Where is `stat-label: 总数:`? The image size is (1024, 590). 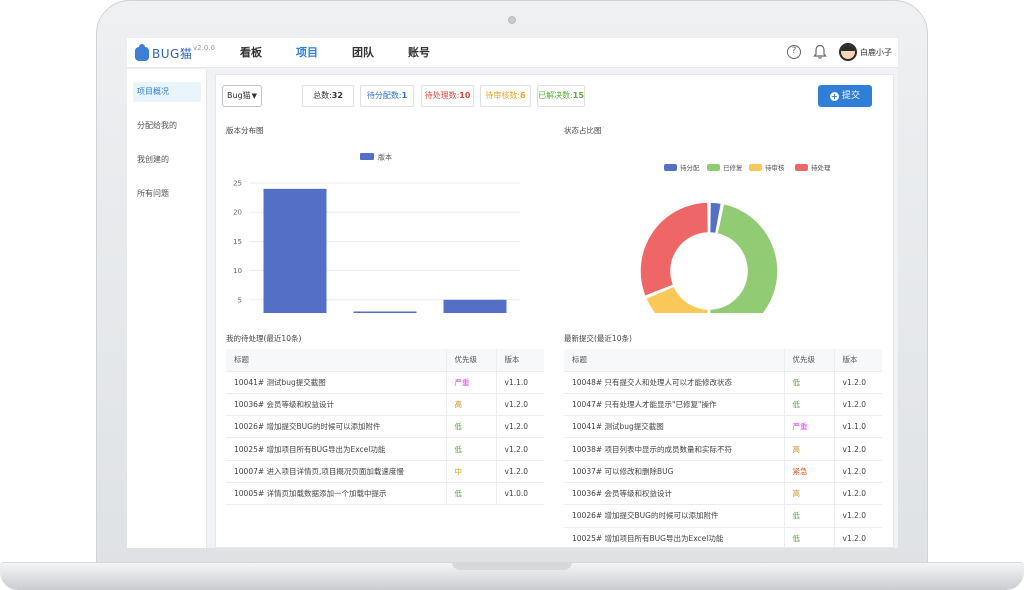 stat-label: 总数: is located at coordinates (322, 95).